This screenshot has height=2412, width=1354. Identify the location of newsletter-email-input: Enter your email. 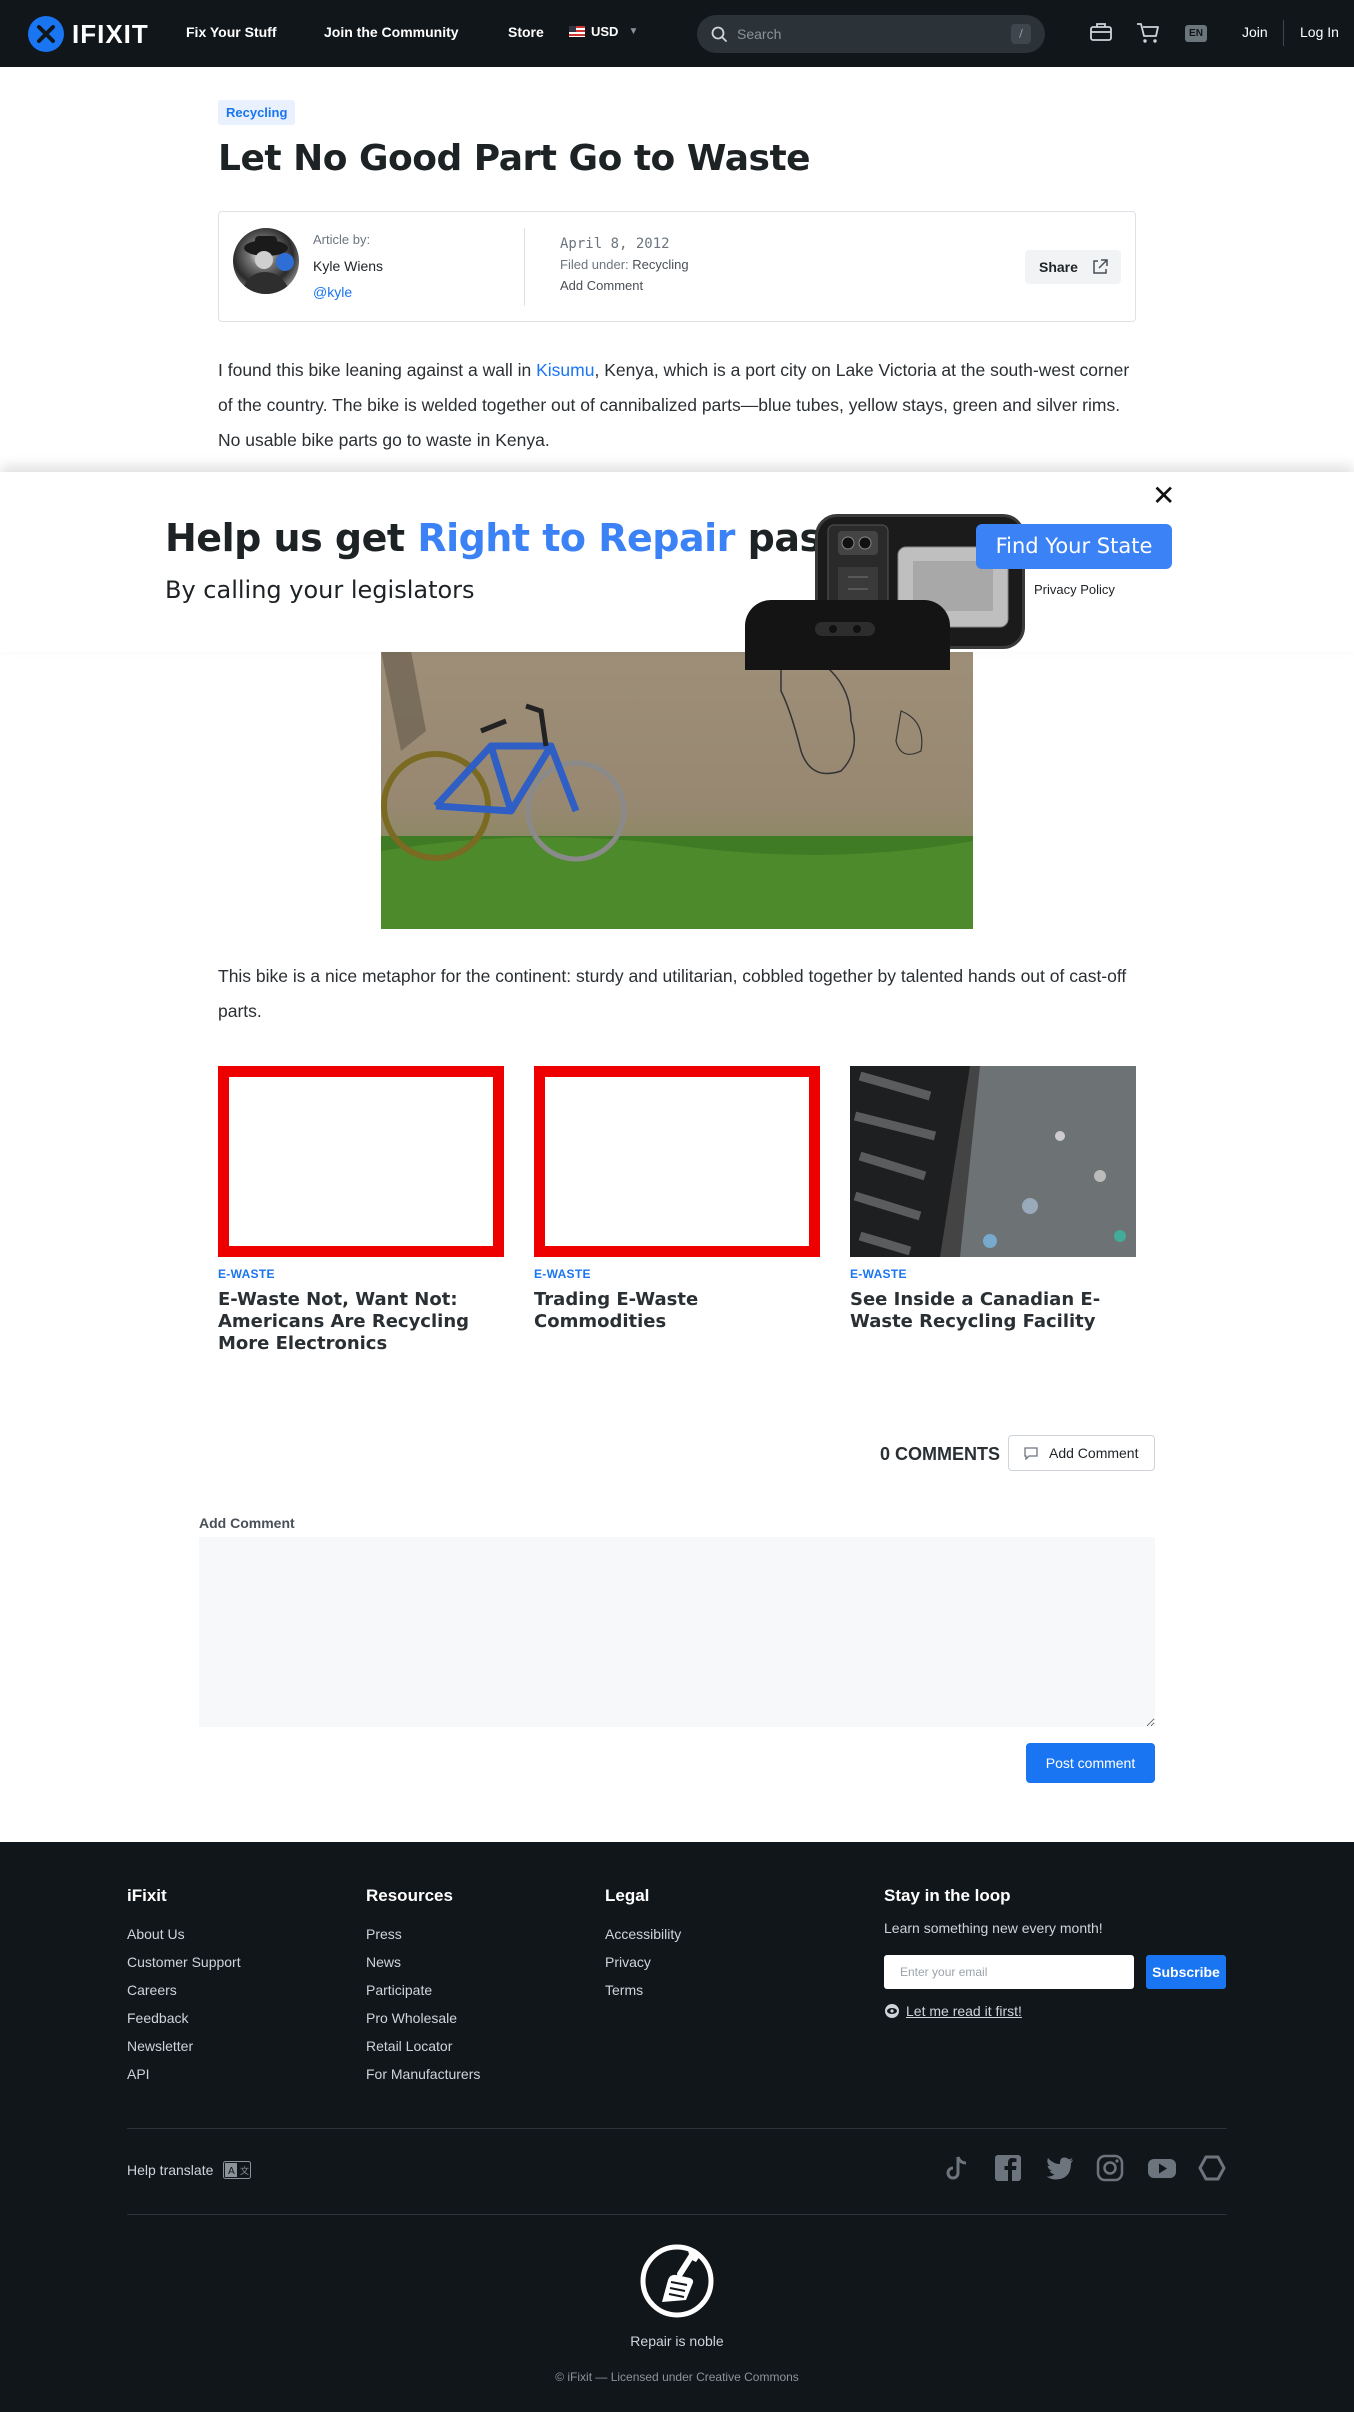
(1009, 1972).